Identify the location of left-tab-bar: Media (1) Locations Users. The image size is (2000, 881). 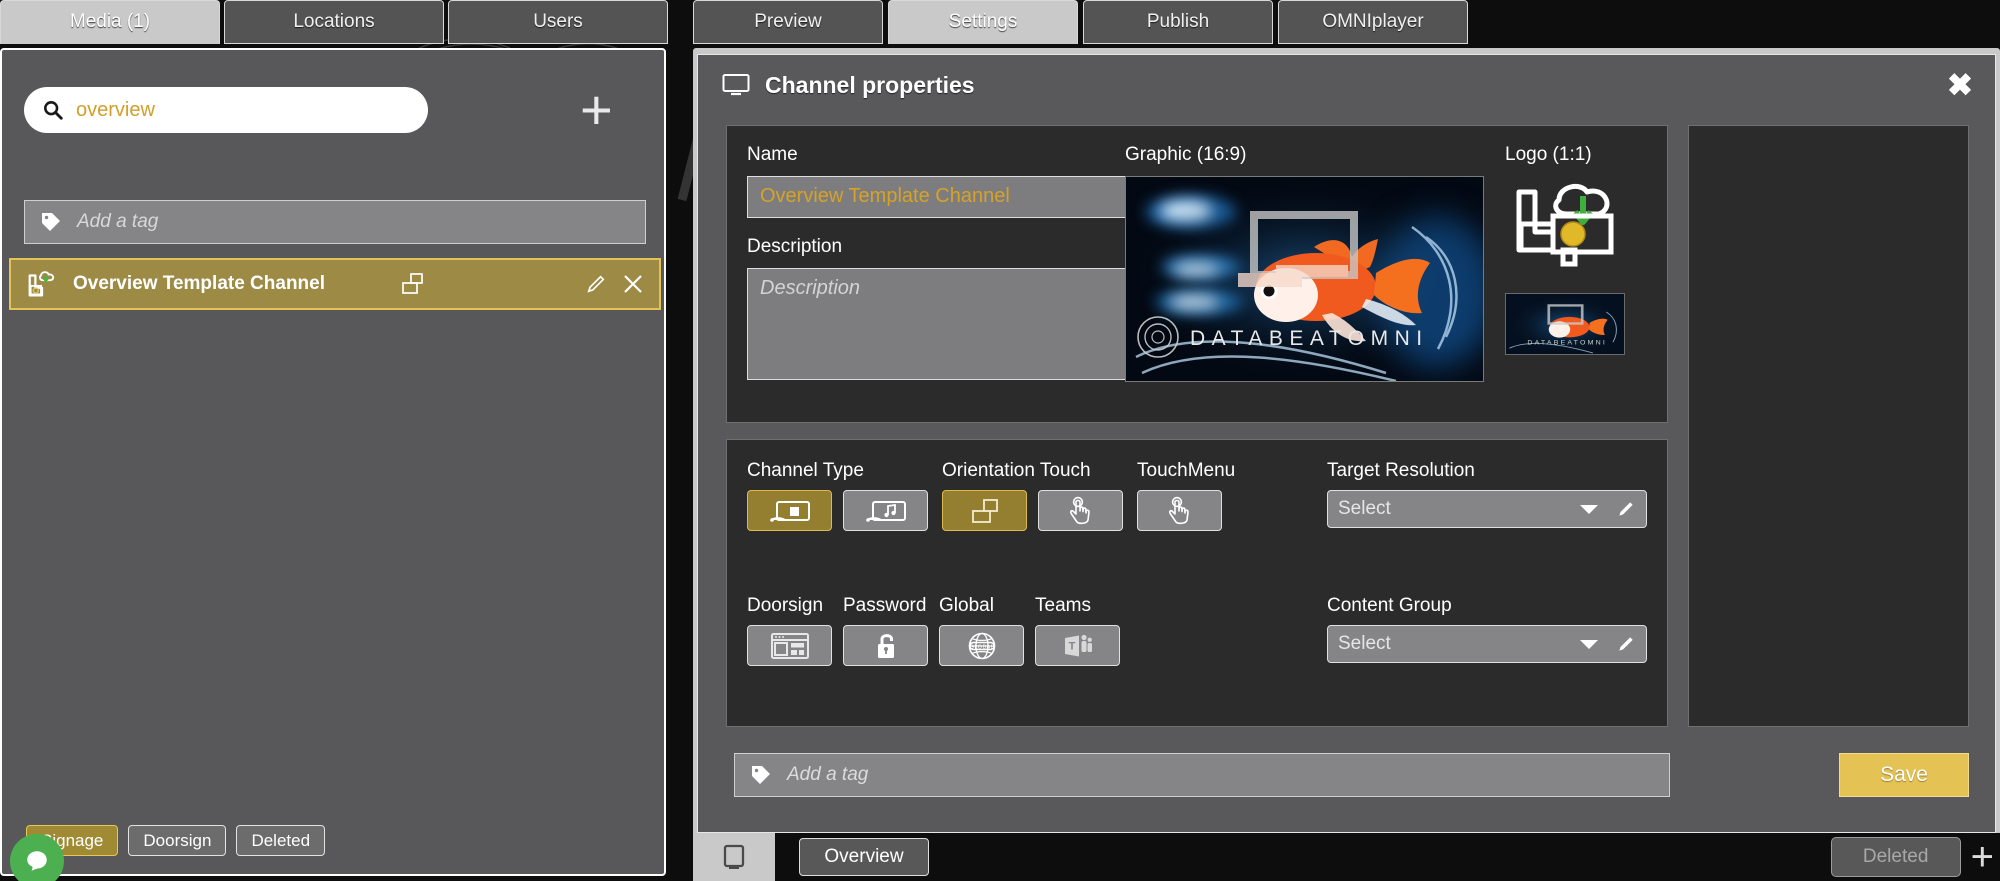
(334, 22).